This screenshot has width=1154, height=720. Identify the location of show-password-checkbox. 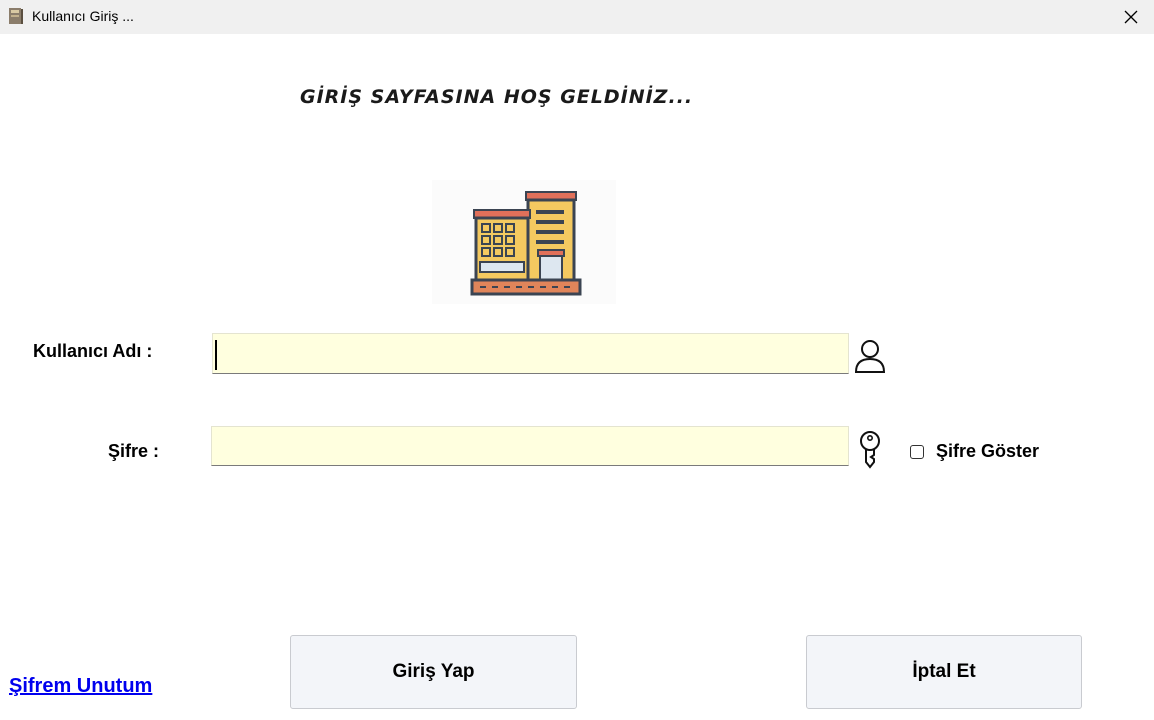
(917, 451).